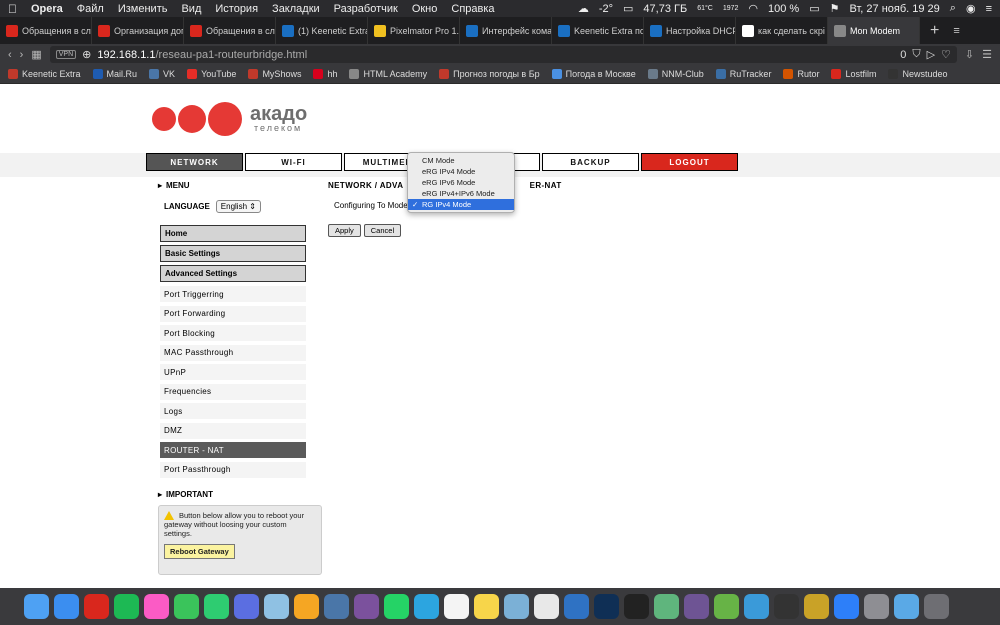  I want to click on disk-icon, so click(816, 606).